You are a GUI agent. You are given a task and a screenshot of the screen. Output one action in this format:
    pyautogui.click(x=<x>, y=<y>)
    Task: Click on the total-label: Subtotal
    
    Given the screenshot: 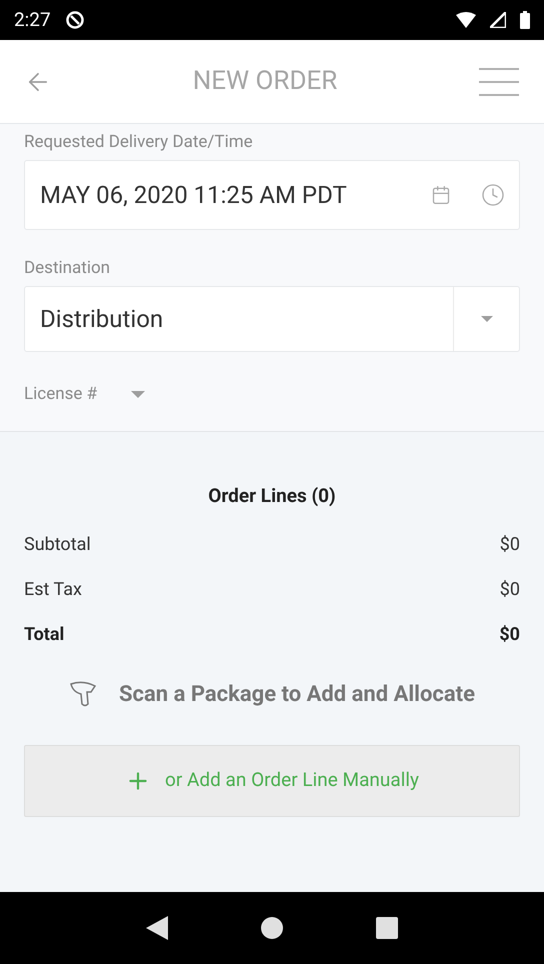 What is the action you would take?
    pyautogui.click(x=57, y=544)
    